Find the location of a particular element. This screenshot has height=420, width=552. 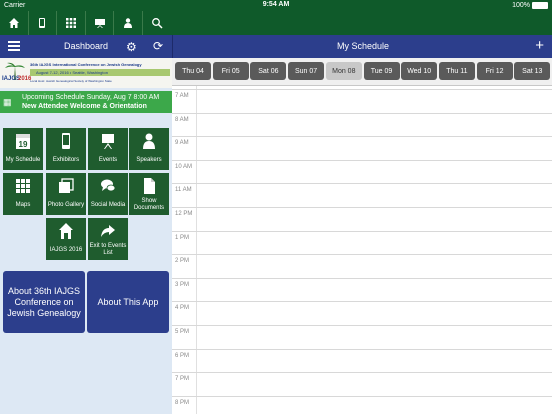

tile-label: IAJGS 2016 is located at coordinates (66, 250).